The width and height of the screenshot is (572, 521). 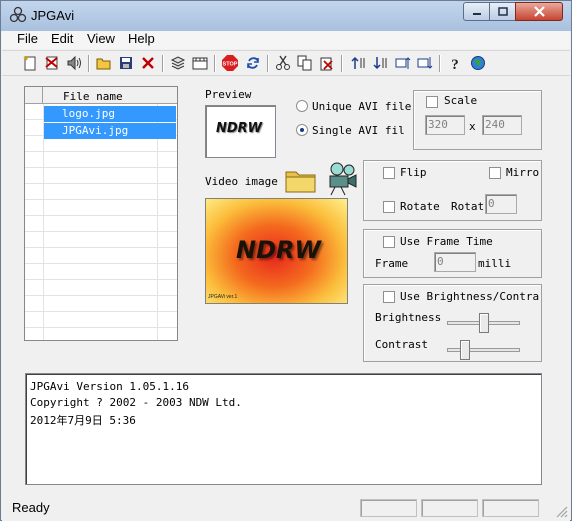 What do you see at coordinates (472, 126) in the screenshot?
I see `scale-x-label: x` at bounding box center [472, 126].